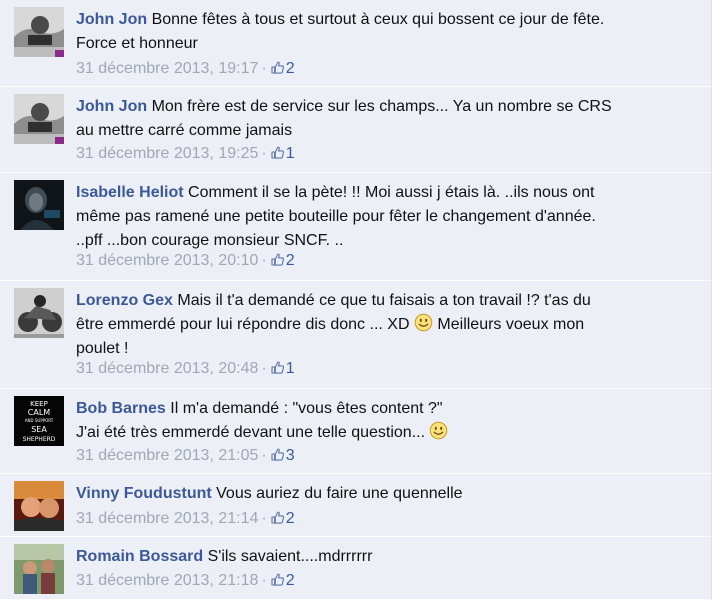 The height and width of the screenshot is (600, 720). I want to click on avatar-bob-barnes: KEEP CALM AND SUPPORT SEA SHEPHERD, so click(39, 421).